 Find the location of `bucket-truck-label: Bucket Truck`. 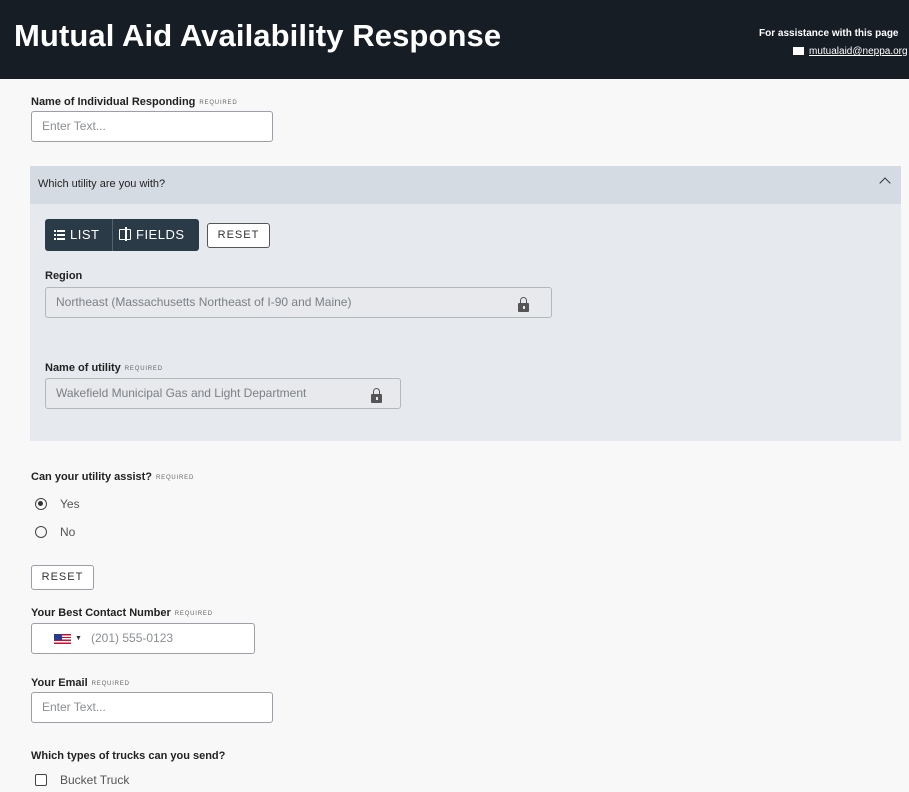

bucket-truck-label: Bucket Truck is located at coordinates (94, 780).